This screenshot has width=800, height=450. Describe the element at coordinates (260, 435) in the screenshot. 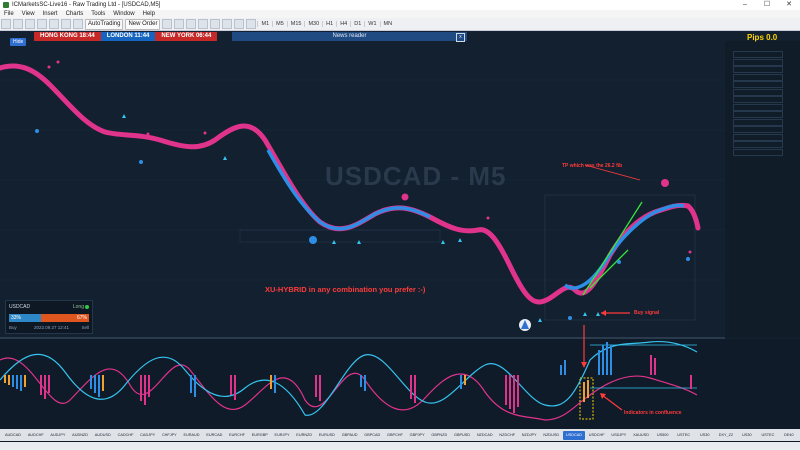

I see `tab-eurgbp: EURGBP` at that location.